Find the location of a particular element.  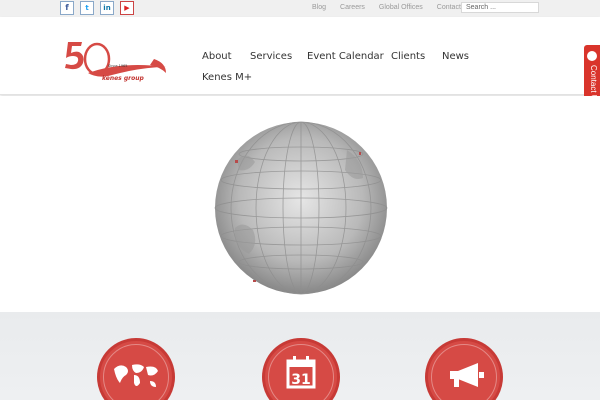

linkedin-icon: in is located at coordinates (107, 8).